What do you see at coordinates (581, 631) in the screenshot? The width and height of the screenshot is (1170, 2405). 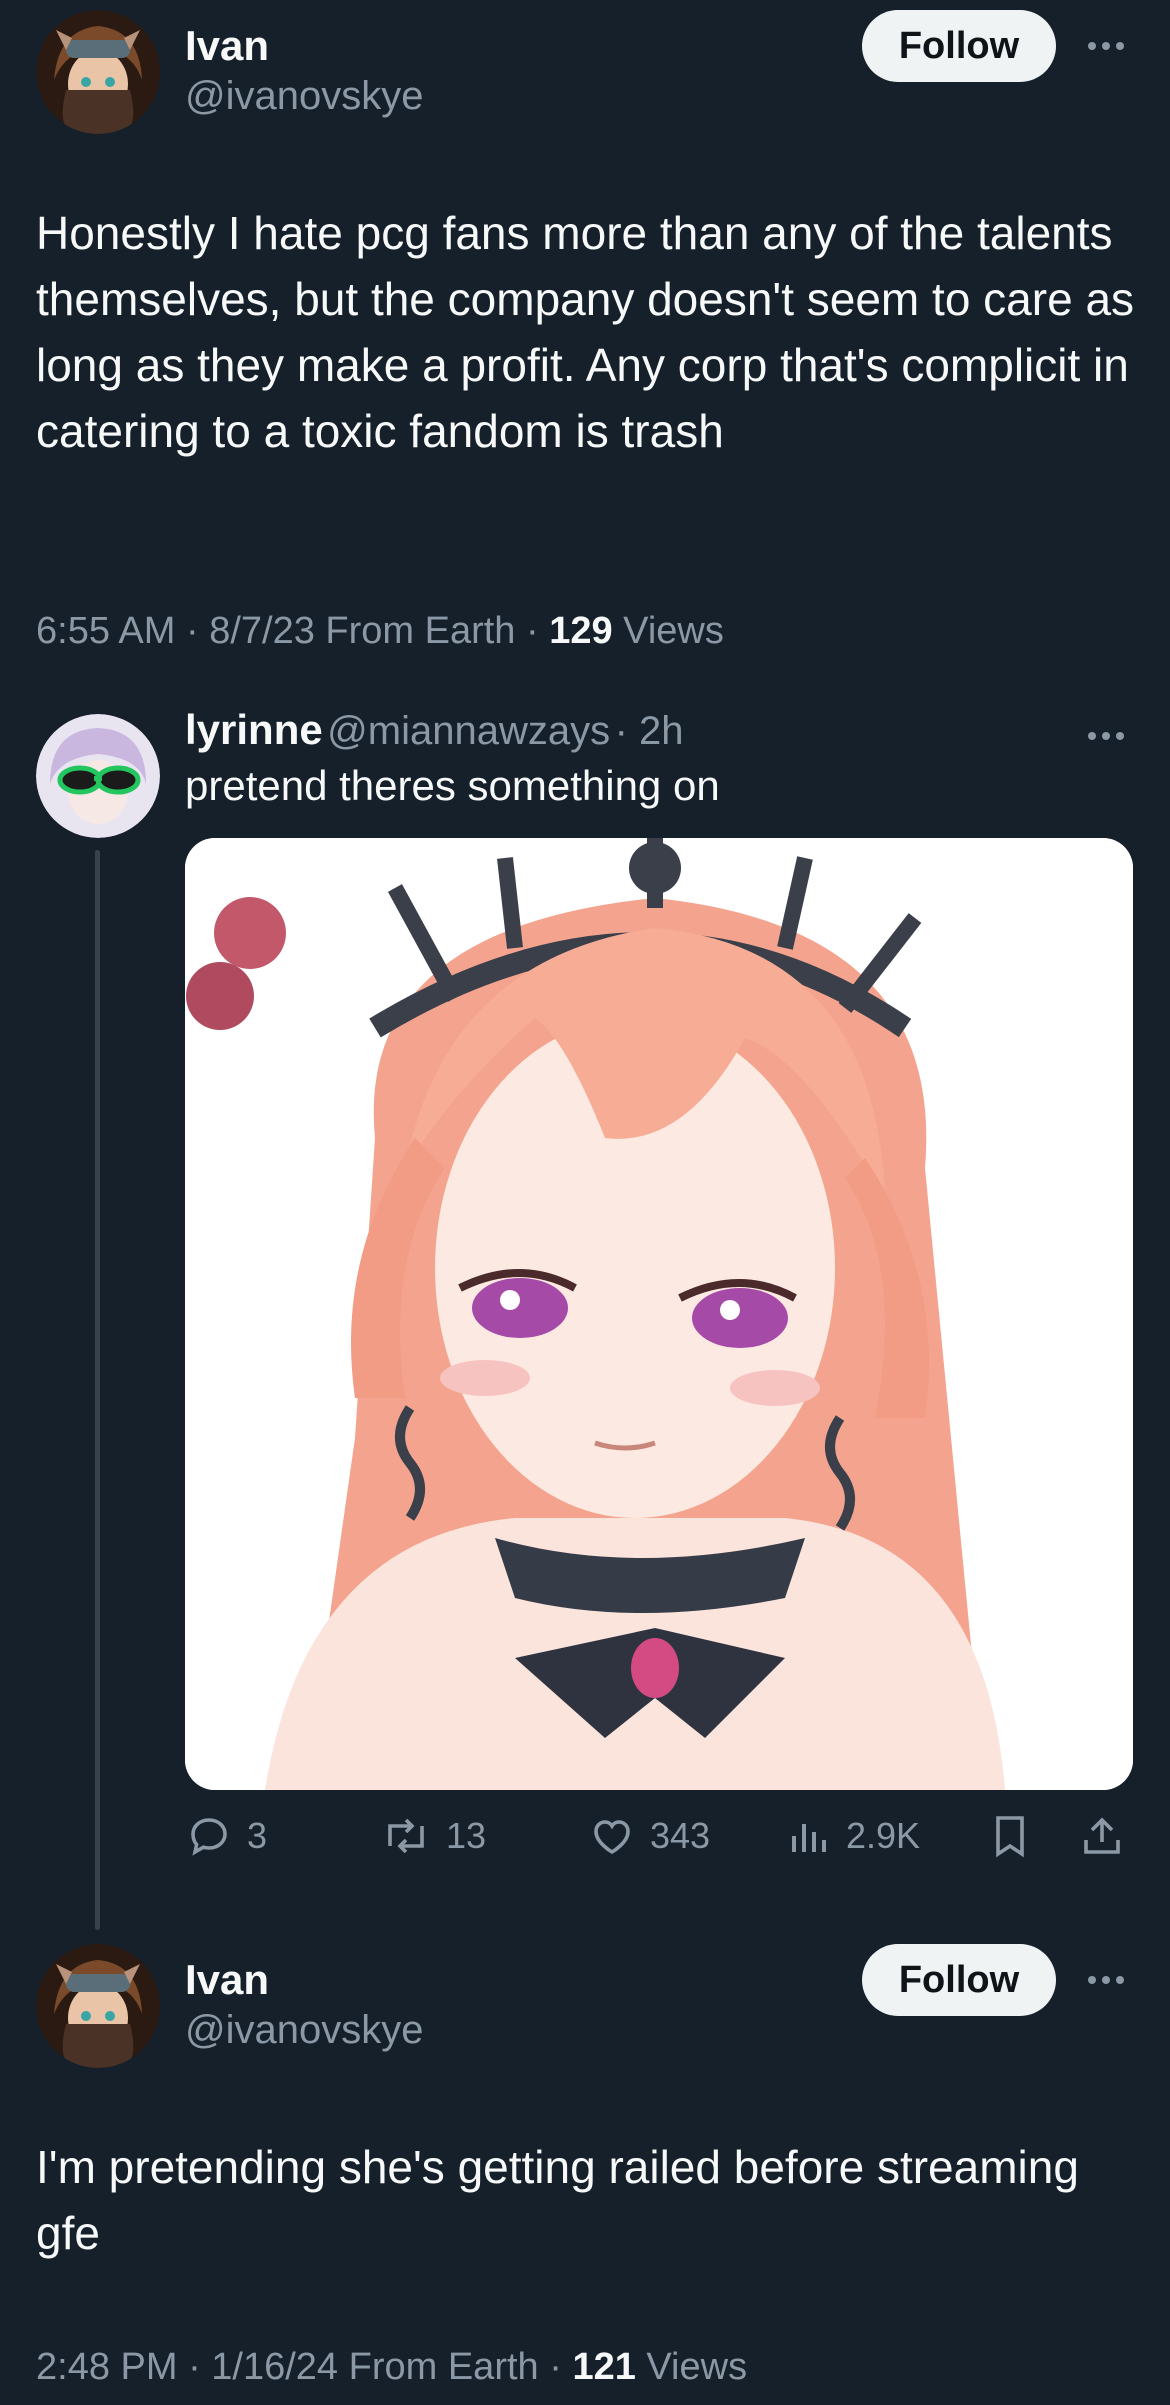 I see `views-count: 129` at bounding box center [581, 631].